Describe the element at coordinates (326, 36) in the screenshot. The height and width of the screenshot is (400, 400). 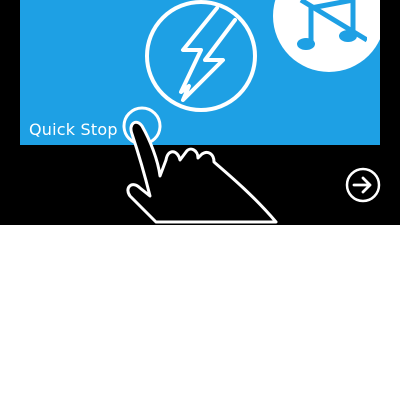
I see `music-off-icon` at that location.